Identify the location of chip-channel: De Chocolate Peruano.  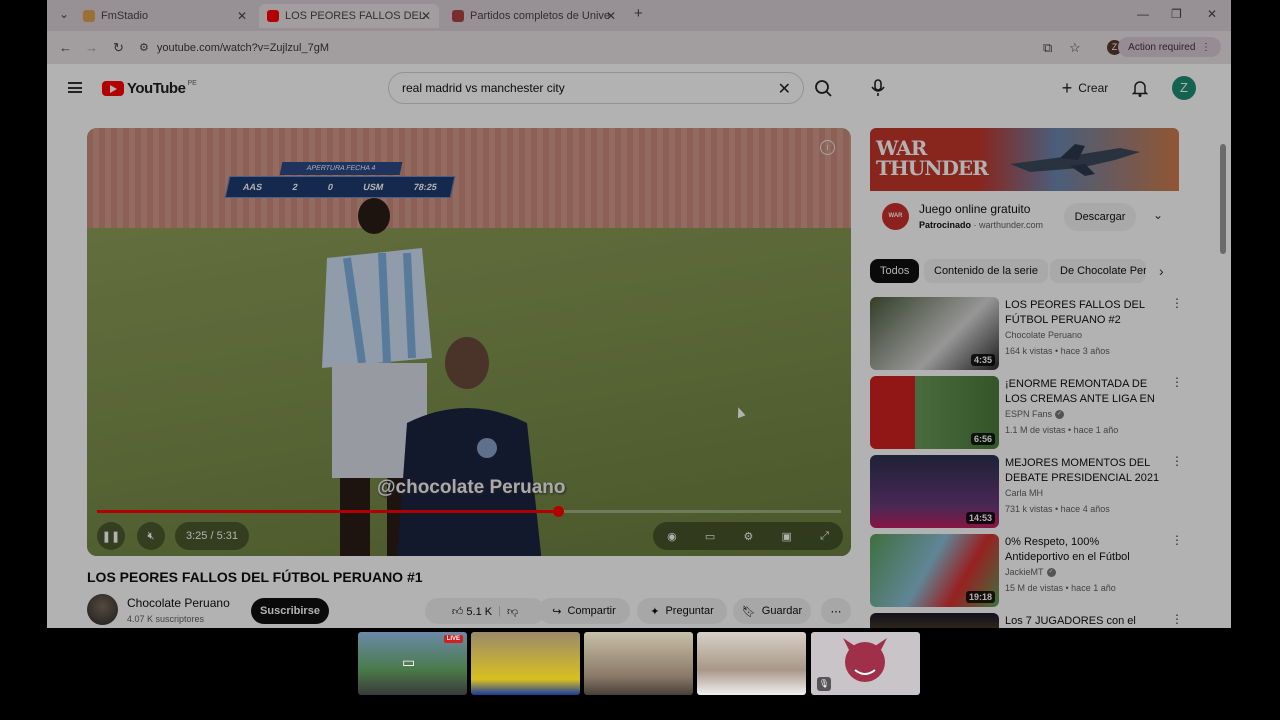
(1098, 271).